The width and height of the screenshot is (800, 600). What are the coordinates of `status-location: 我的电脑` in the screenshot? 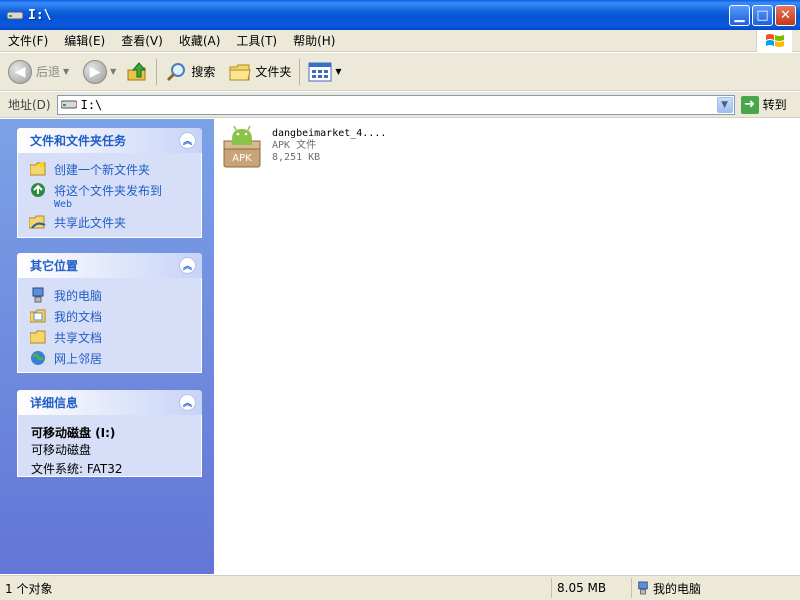 It's located at (716, 588).